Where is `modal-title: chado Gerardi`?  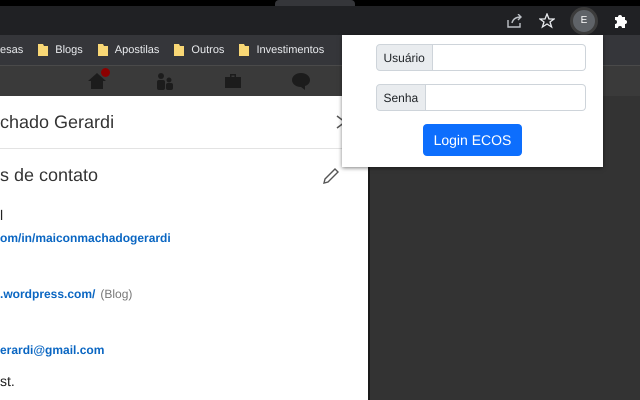
modal-title: chado Gerardi is located at coordinates (57, 122).